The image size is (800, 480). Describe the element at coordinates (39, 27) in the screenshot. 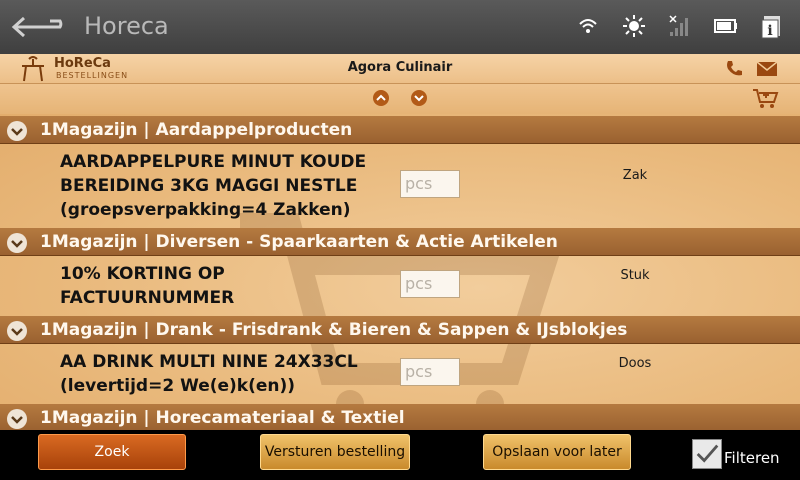

I see `back-arrow-icon` at that location.